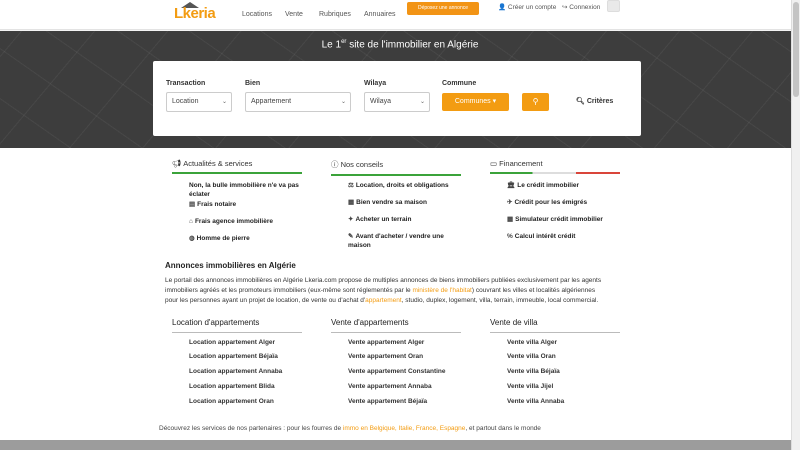 This screenshot has width=800, height=450. I want to click on search-button: ⚲, so click(535, 102).